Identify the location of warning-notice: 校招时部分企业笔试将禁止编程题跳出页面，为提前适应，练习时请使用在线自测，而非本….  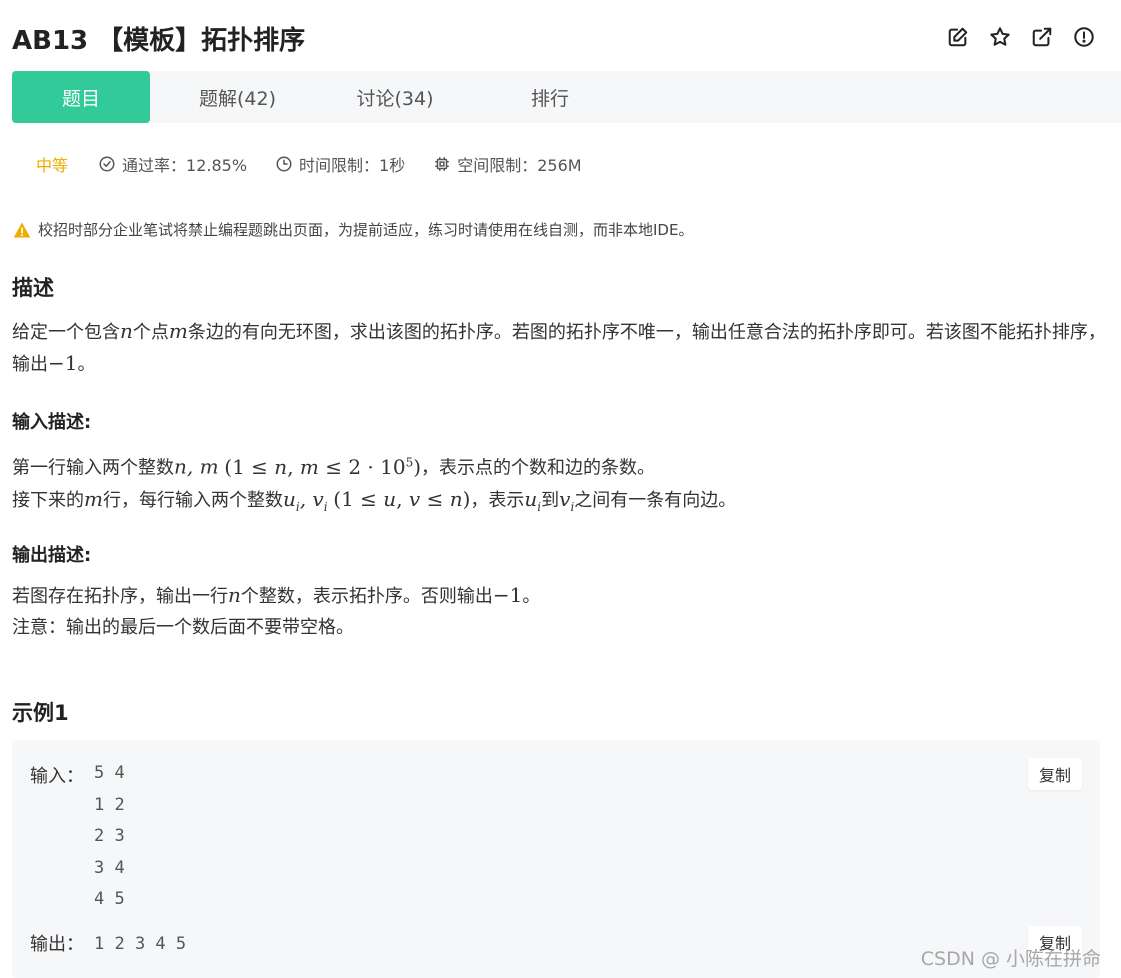
(352, 229).